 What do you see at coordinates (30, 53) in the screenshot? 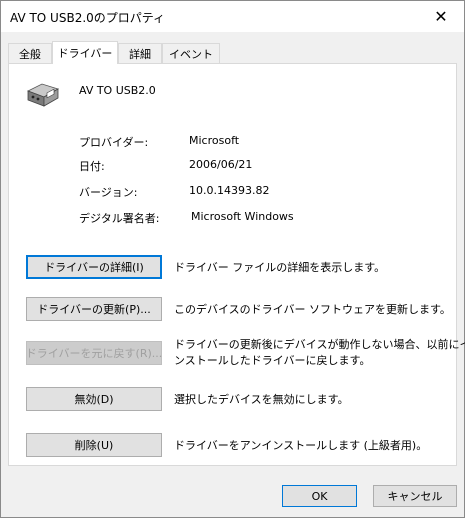
I see `tab-general: 全般` at bounding box center [30, 53].